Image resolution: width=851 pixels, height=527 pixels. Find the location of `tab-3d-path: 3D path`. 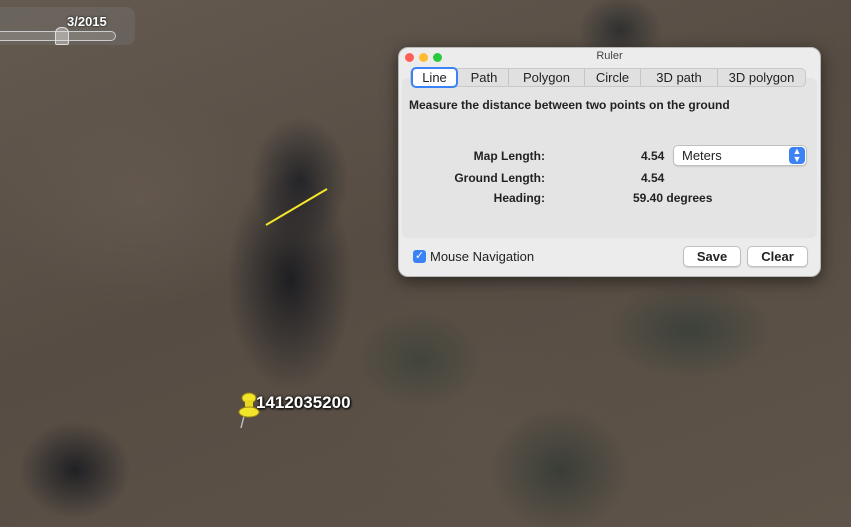

tab-3d-path: 3D path is located at coordinates (678, 77).